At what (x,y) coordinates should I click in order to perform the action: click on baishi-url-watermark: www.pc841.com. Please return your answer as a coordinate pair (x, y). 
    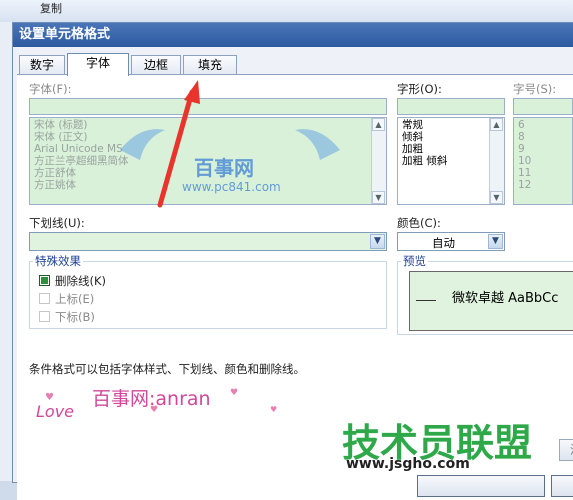
    Looking at the image, I should click on (231, 187).